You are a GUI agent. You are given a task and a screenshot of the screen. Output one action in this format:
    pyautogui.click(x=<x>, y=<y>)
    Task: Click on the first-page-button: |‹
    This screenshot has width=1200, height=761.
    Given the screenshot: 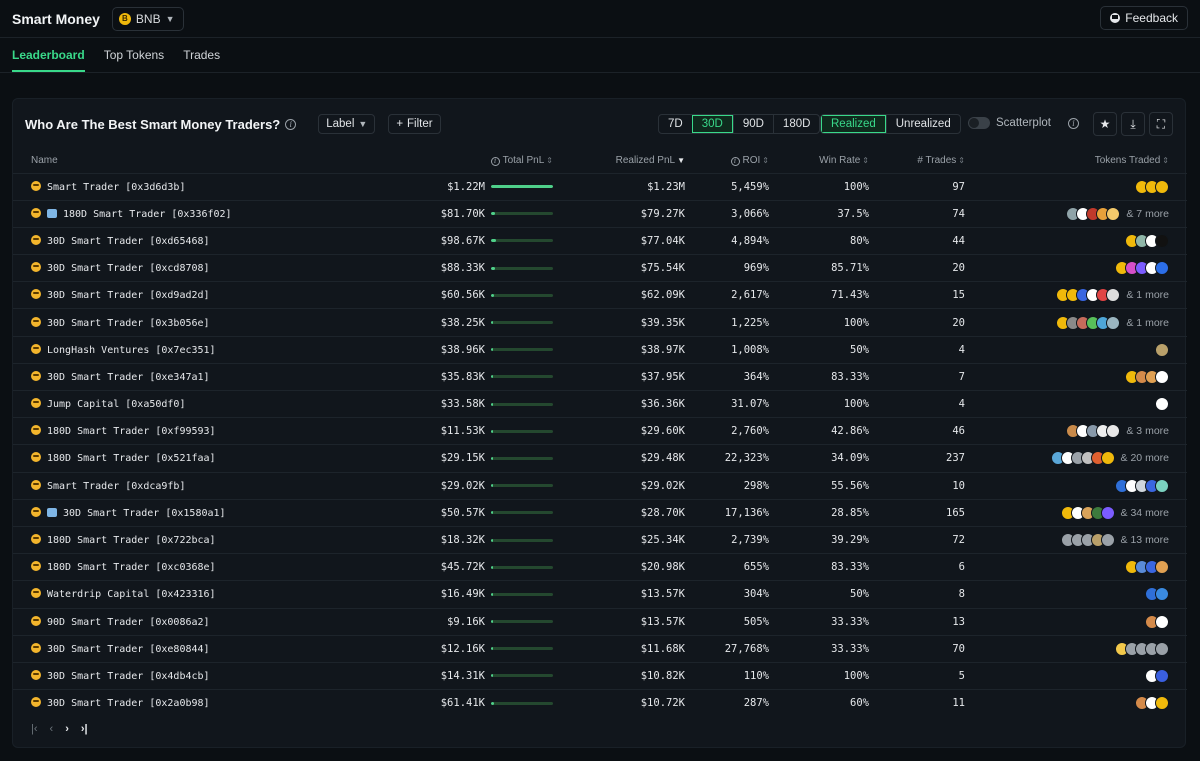 What is the action you would take?
    pyautogui.click(x=34, y=729)
    